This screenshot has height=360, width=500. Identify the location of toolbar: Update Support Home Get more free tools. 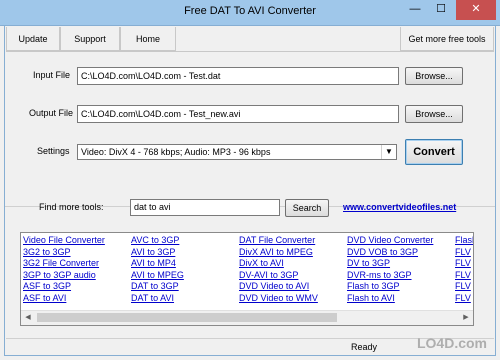
(250, 39).